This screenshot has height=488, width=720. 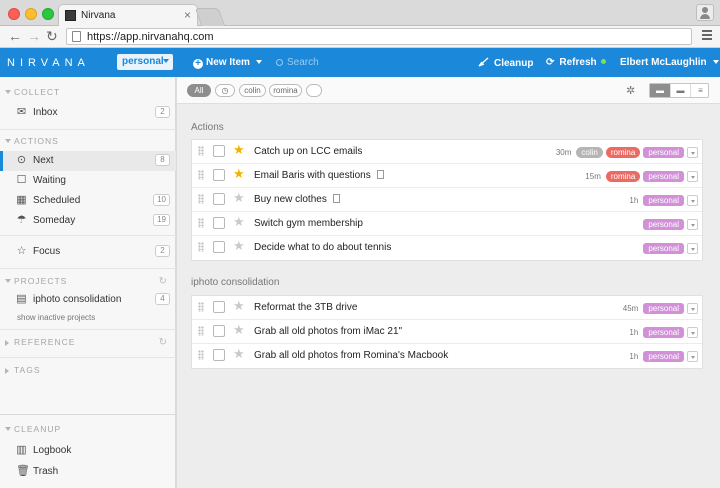 I want to click on section-header-collect: COLLECT, so click(x=88, y=94).